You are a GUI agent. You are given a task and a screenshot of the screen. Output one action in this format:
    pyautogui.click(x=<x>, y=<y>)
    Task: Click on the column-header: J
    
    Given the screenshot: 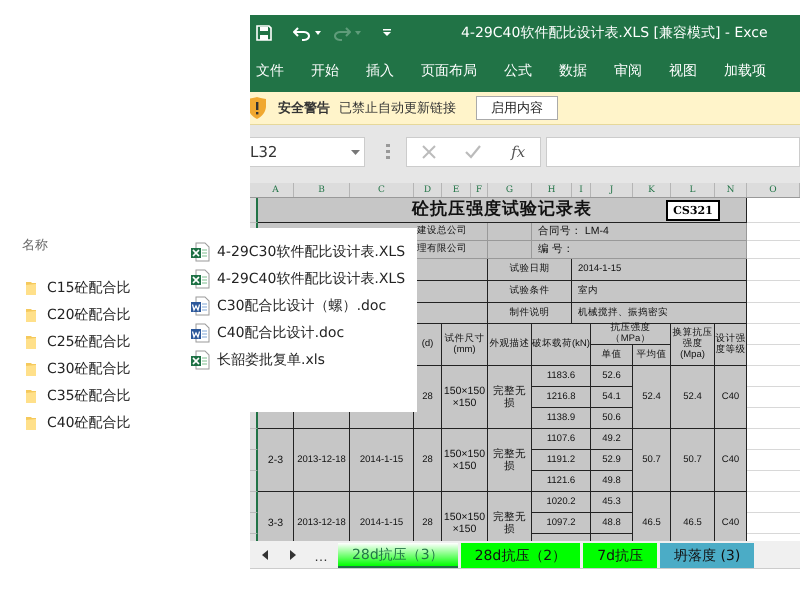 What is the action you would take?
    pyautogui.click(x=612, y=190)
    